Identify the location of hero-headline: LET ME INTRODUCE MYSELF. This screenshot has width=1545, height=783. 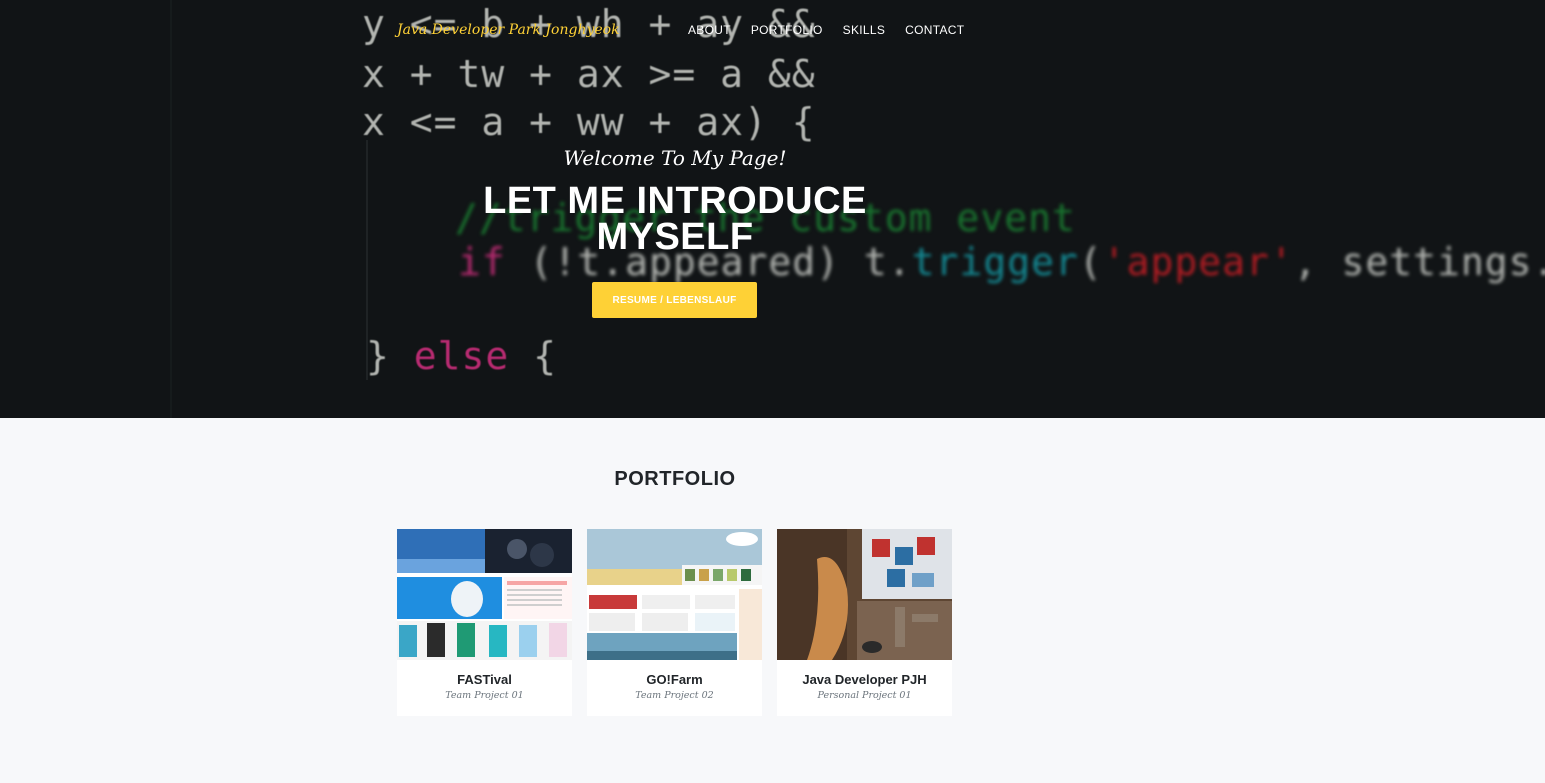
(675, 219).